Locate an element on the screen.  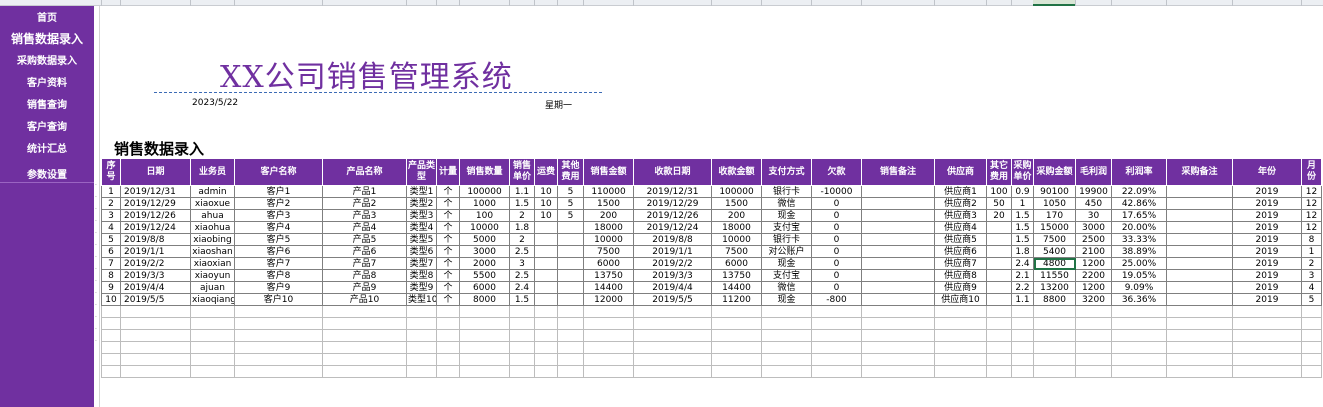
cell-profit-rate: 19.05% is located at coordinates (1139, 275).